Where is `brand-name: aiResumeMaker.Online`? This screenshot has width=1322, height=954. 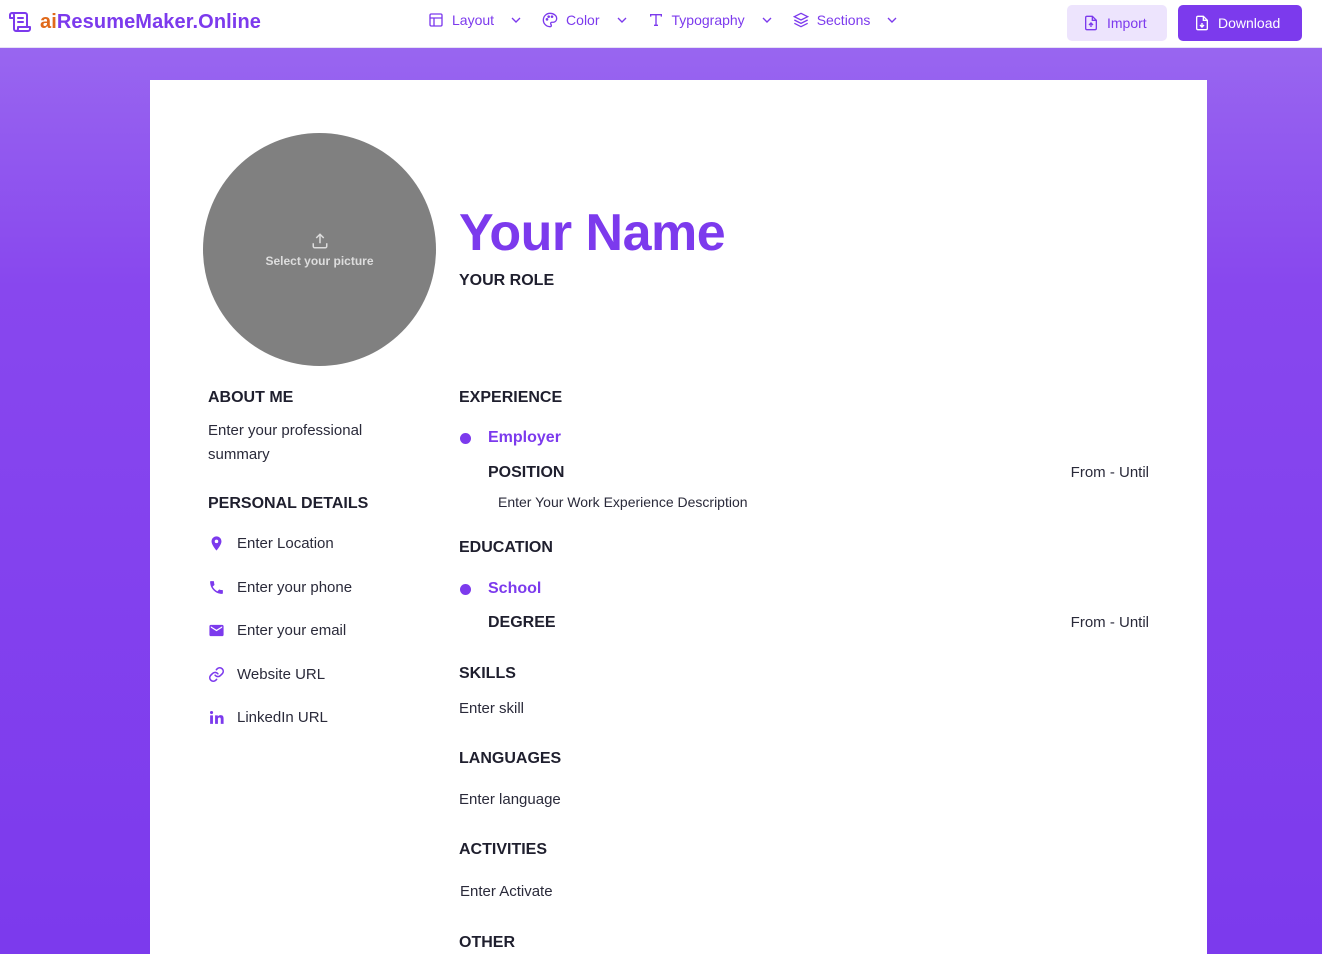 brand-name: aiResumeMaker.Online is located at coordinates (150, 22).